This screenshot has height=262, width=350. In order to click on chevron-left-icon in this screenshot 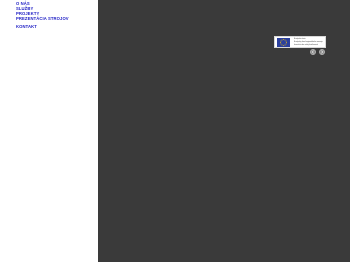, I will do `click(312, 52)`.